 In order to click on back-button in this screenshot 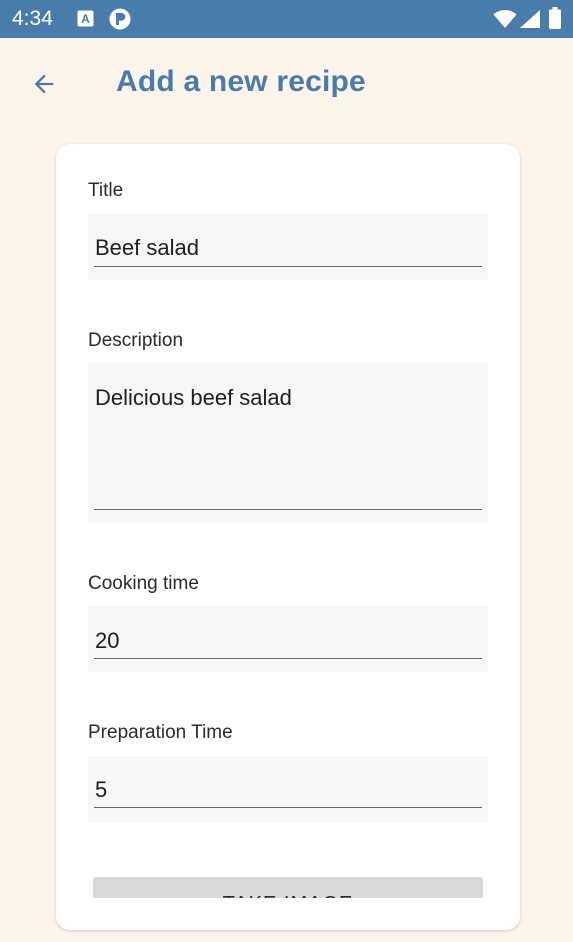, I will do `click(44, 84)`.